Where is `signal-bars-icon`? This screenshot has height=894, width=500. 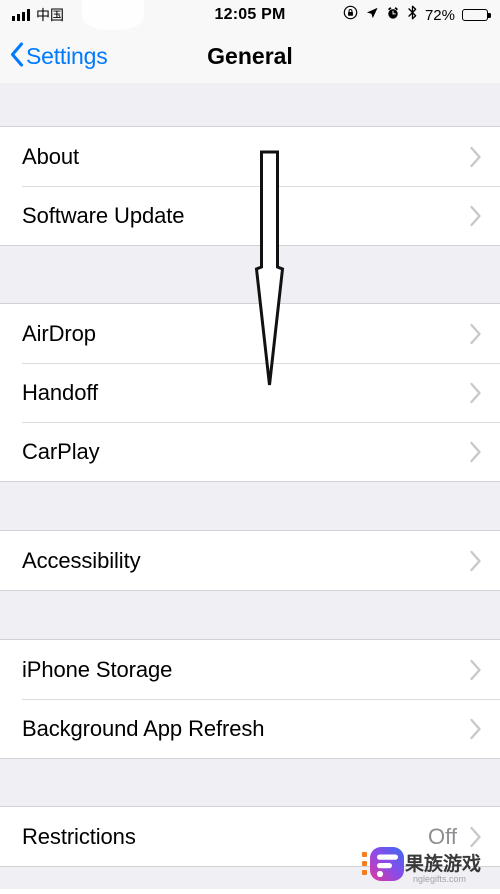 signal-bars-icon is located at coordinates (21, 15).